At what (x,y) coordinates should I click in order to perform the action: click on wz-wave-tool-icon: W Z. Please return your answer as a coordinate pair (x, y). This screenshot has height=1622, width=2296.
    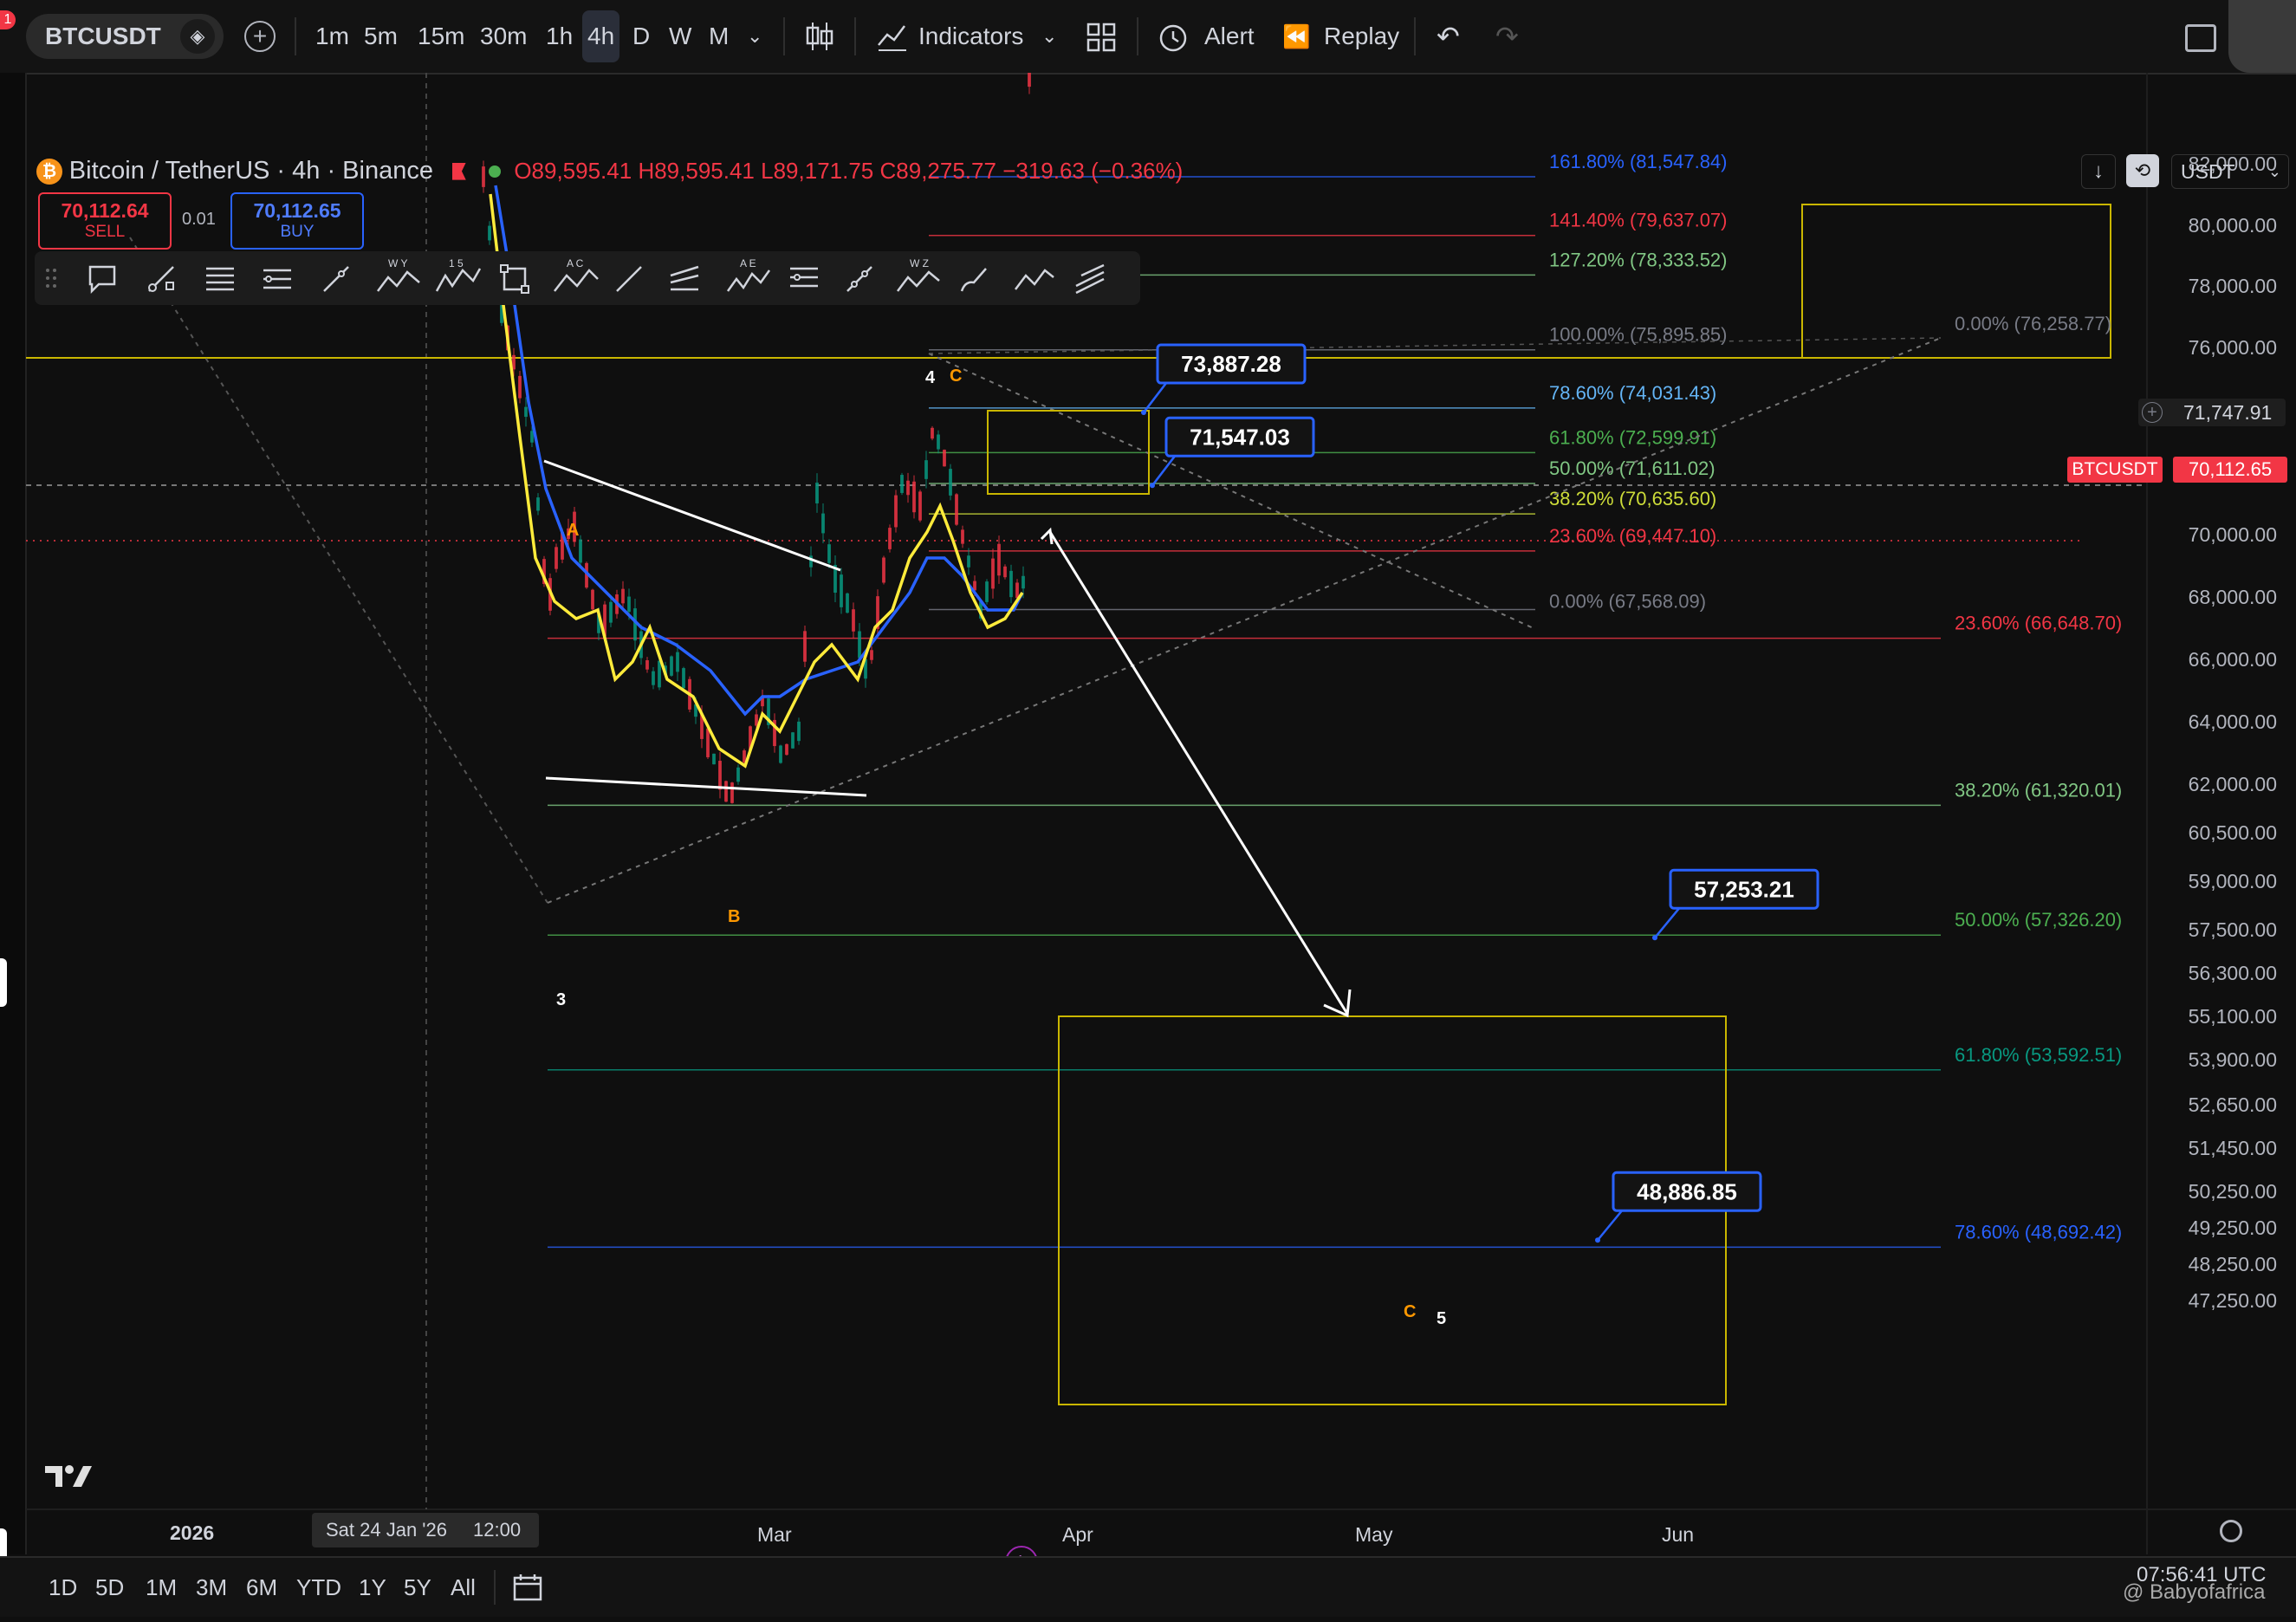
    Looking at the image, I should click on (918, 277).